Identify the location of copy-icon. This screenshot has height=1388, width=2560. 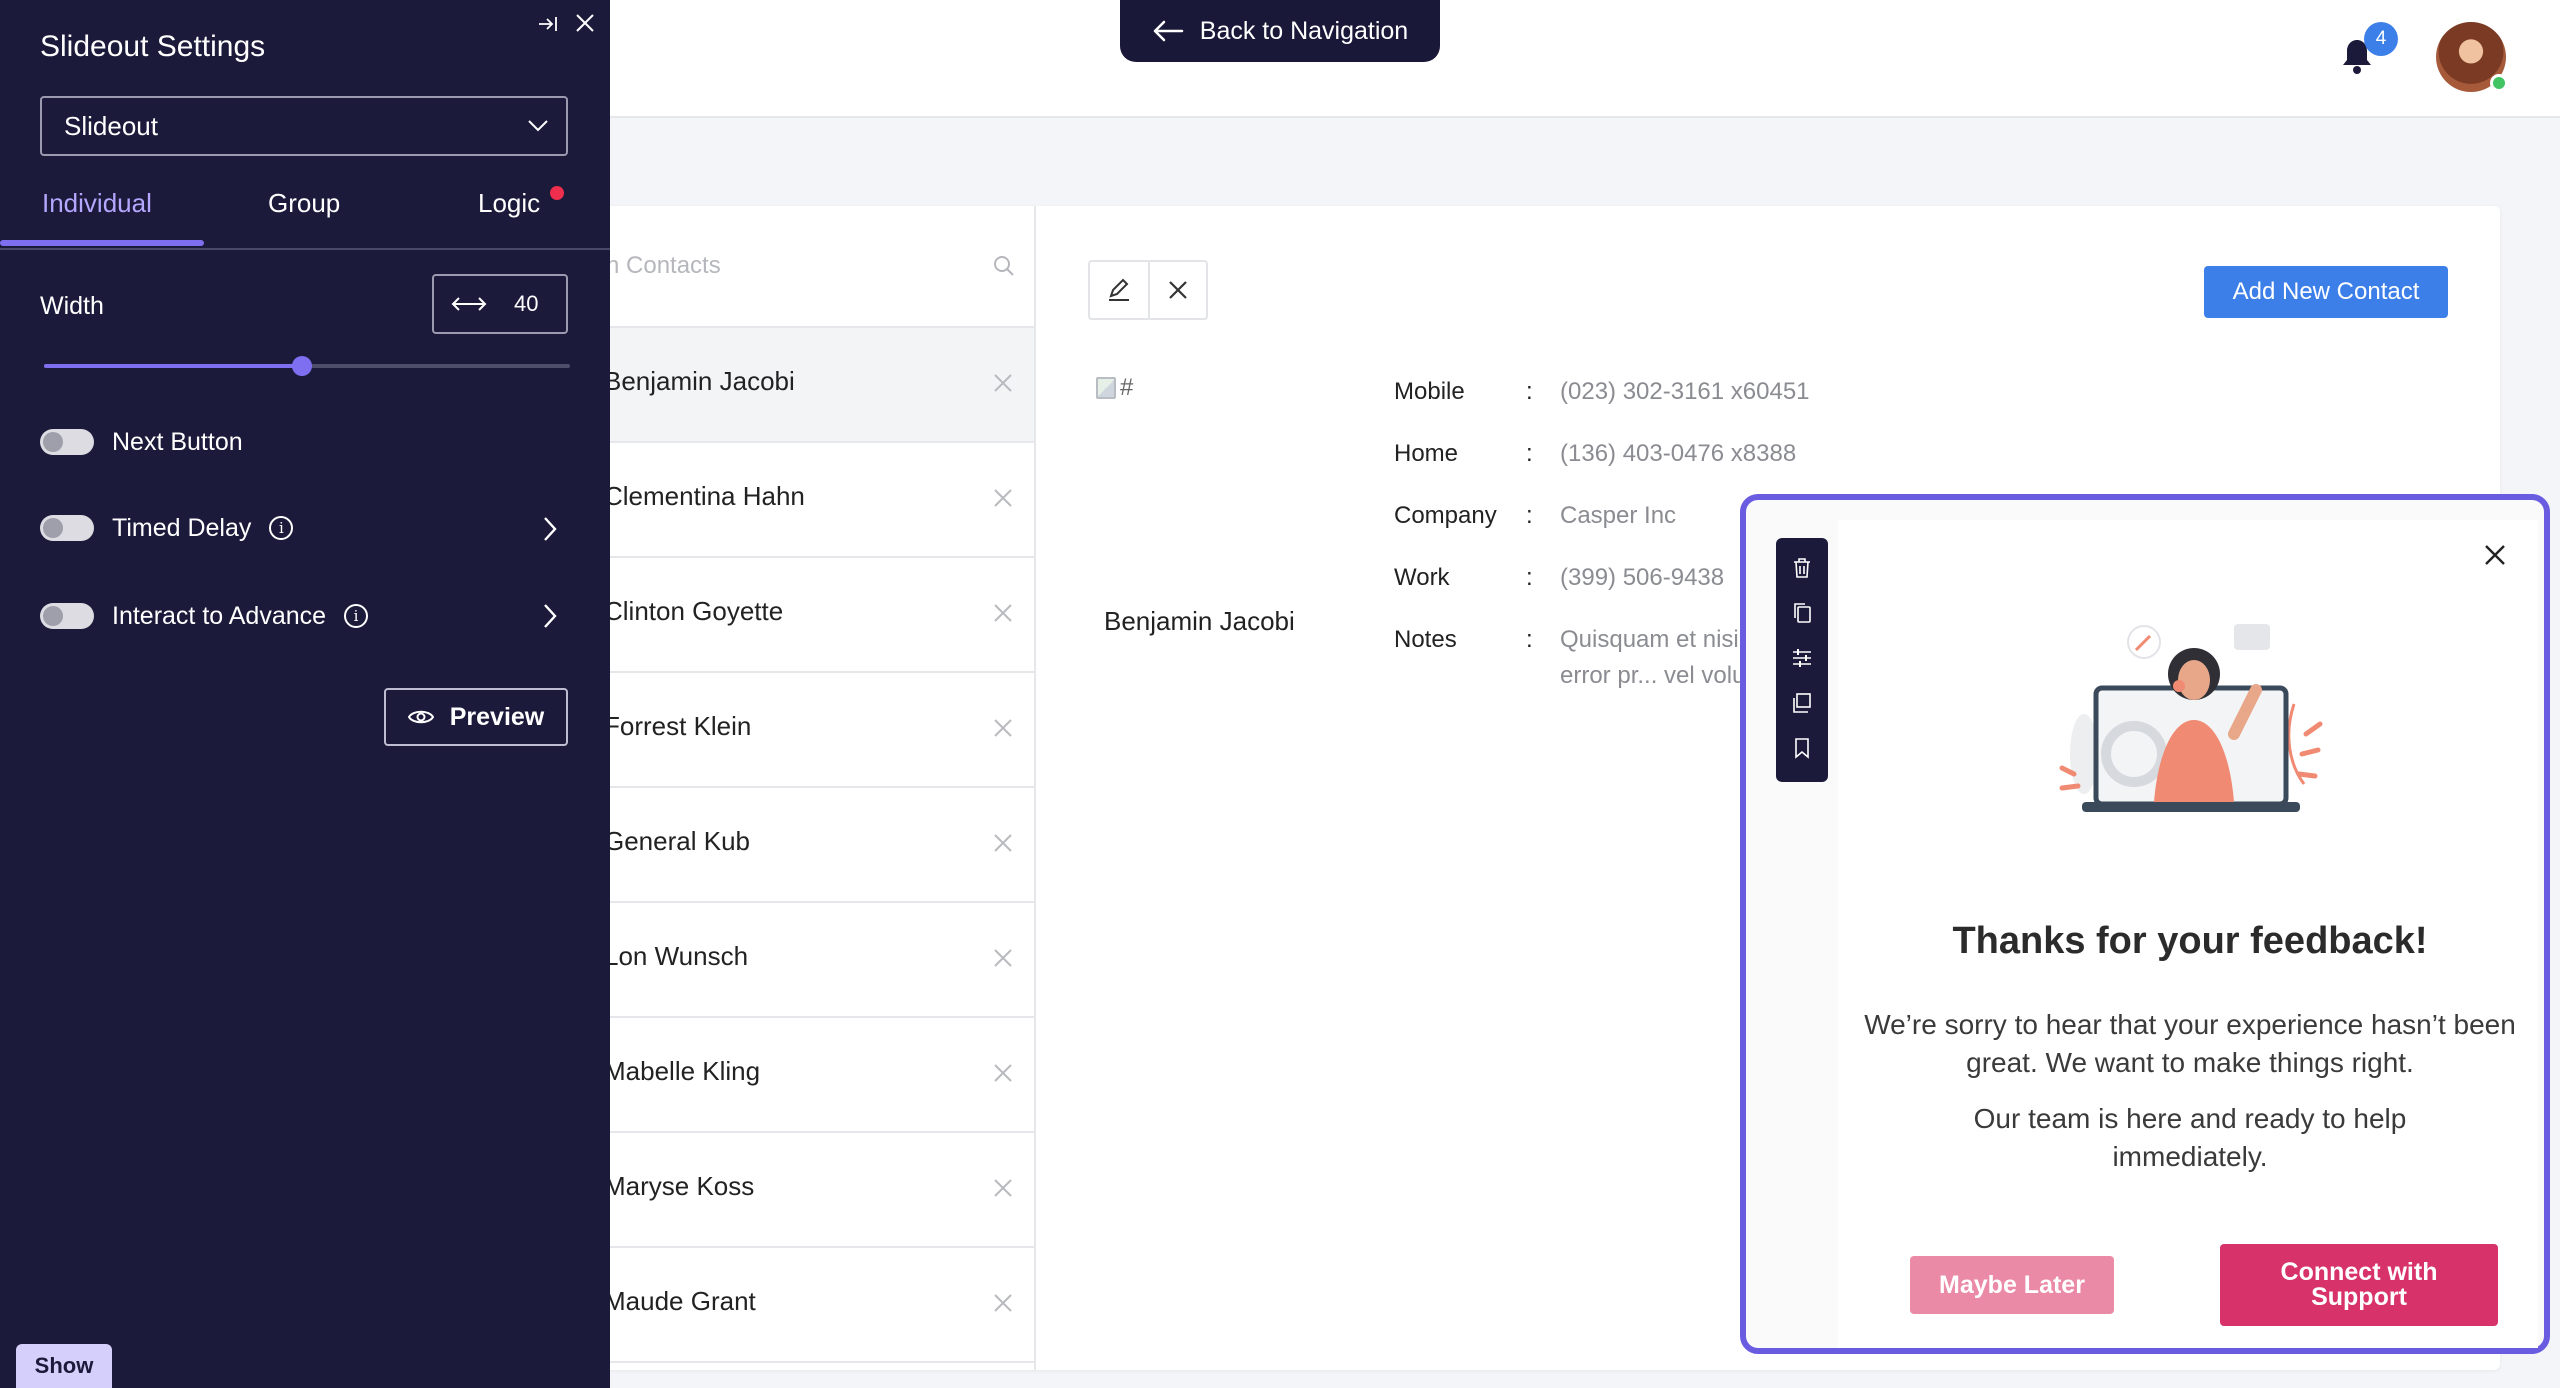
(1802, 612).